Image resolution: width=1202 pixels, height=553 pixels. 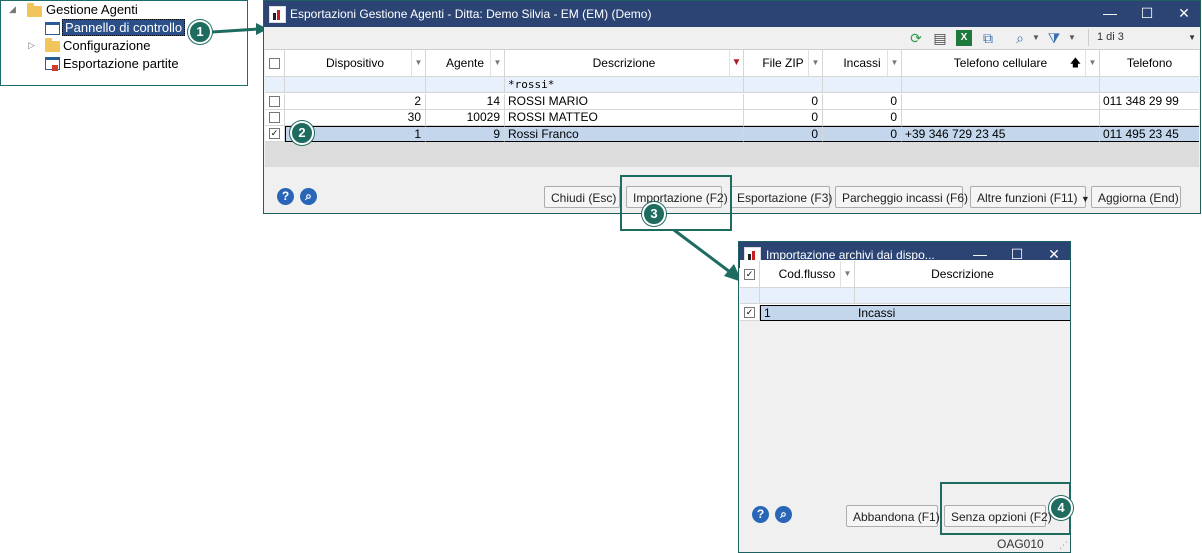 I want to click on chiudi-button: Chiudi (Esc), so click(x=582, y=197).